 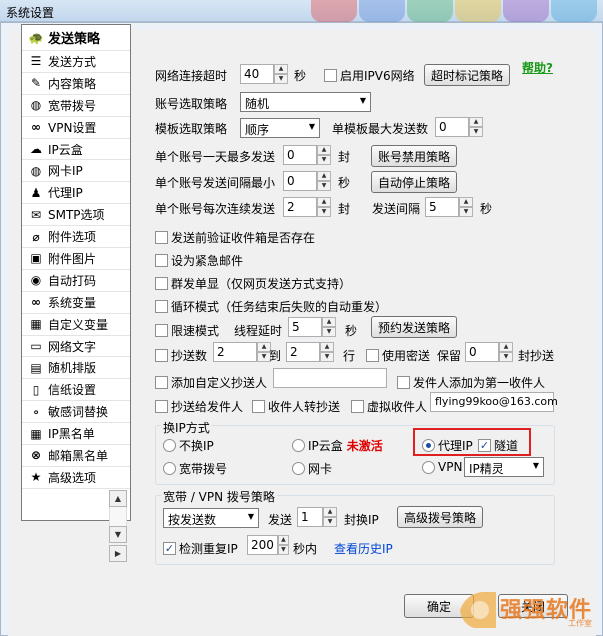 What do you see at coordinates (76, 259) in the screenshot?
I see `sidebar-item: ▣ 附件图片` at bounding box center [76, 259].